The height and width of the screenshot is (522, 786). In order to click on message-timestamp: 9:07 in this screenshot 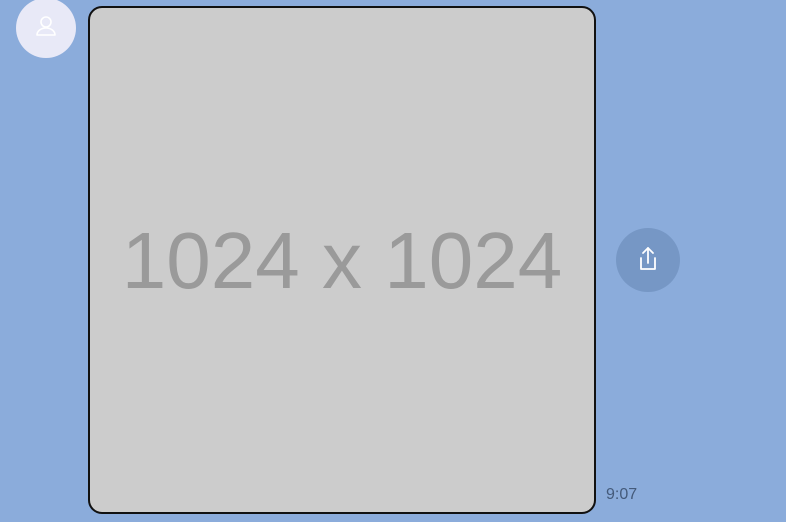, I will do `click(622, 494)`.